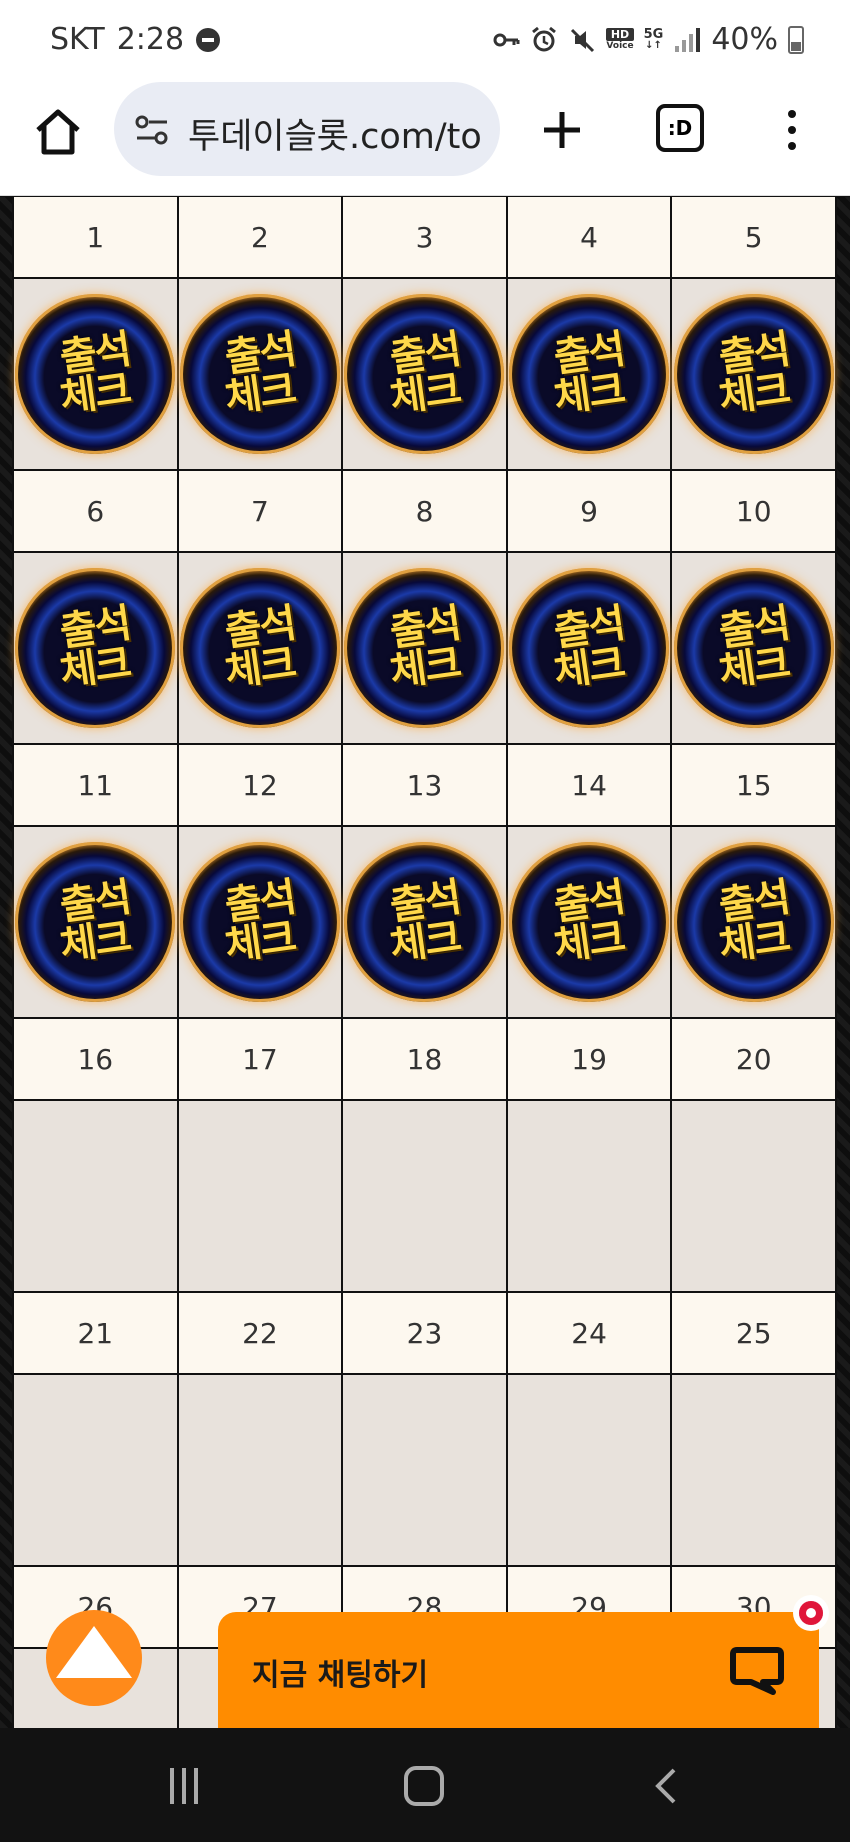 The width and height of the screenshot is (850, 1842). What do you see at coordinates (96, 786) in the screenshot?
I see `day-number-cell: 11` at bounding box center [96, 786].